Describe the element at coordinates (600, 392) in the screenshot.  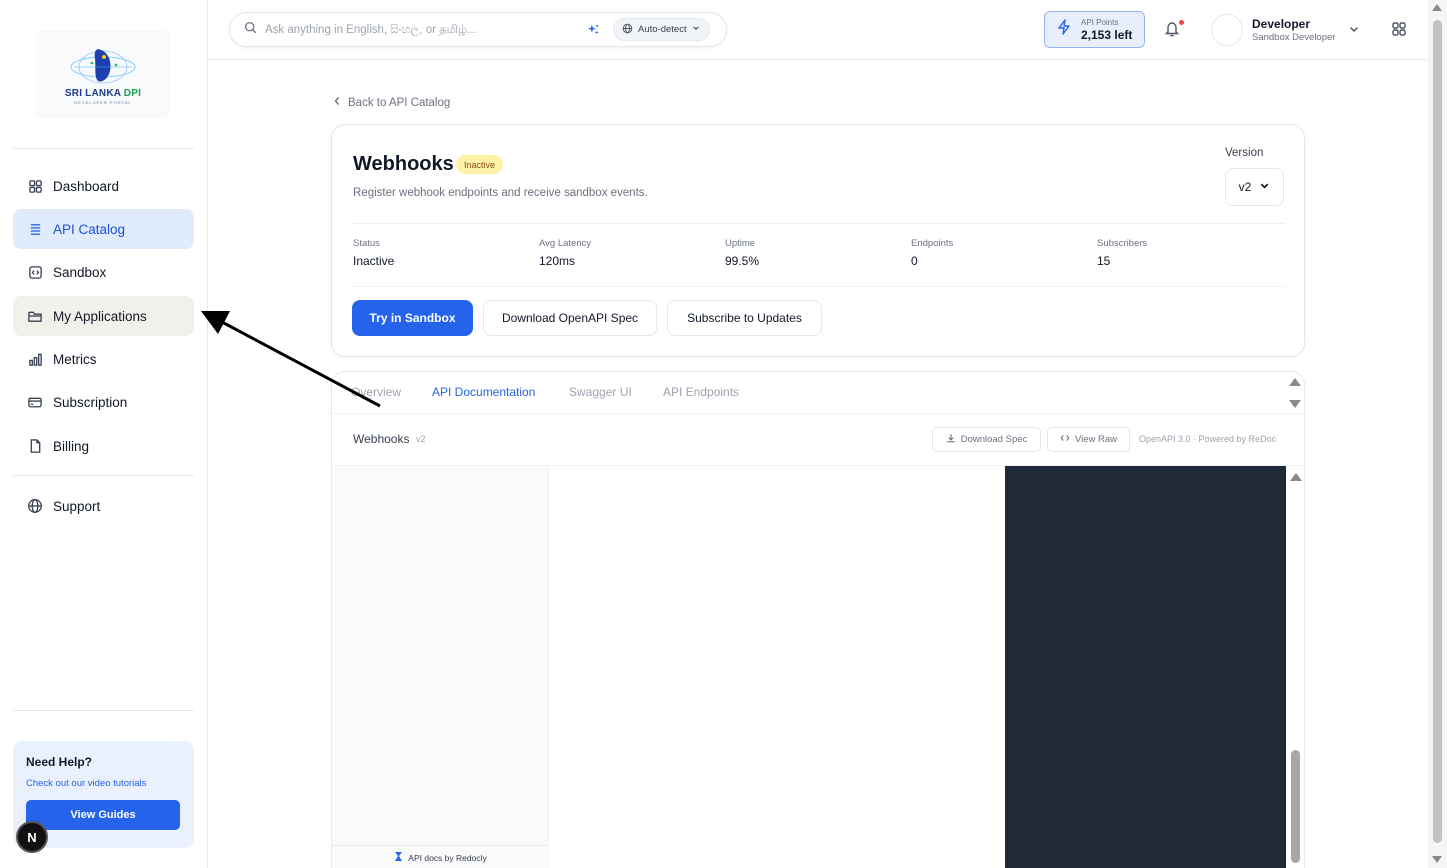
I see `tab-swagger-ui: Swagger UI` at that location.